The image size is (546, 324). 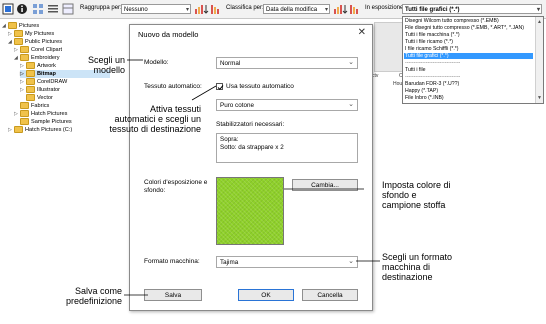 What do you see at coordinates (47, 50) in the screenshot?
I see `tree-item-label: Corel Clipart` at bounding box center [47, 50].